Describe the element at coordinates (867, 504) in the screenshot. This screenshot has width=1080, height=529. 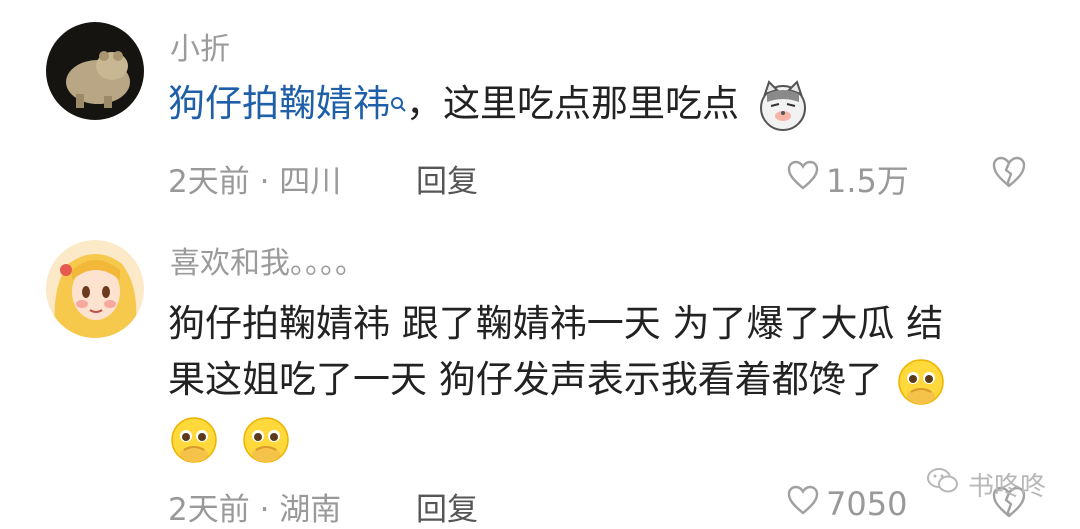
I see `like-count: 7050` at that location.